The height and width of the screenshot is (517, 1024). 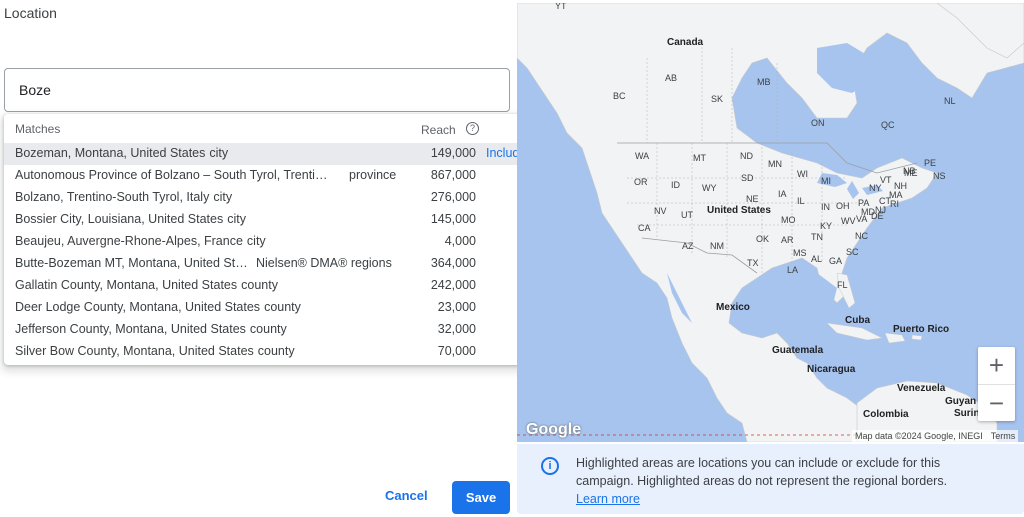 I want to click on matches-column-header: Matches, so click(x=38, y=129).